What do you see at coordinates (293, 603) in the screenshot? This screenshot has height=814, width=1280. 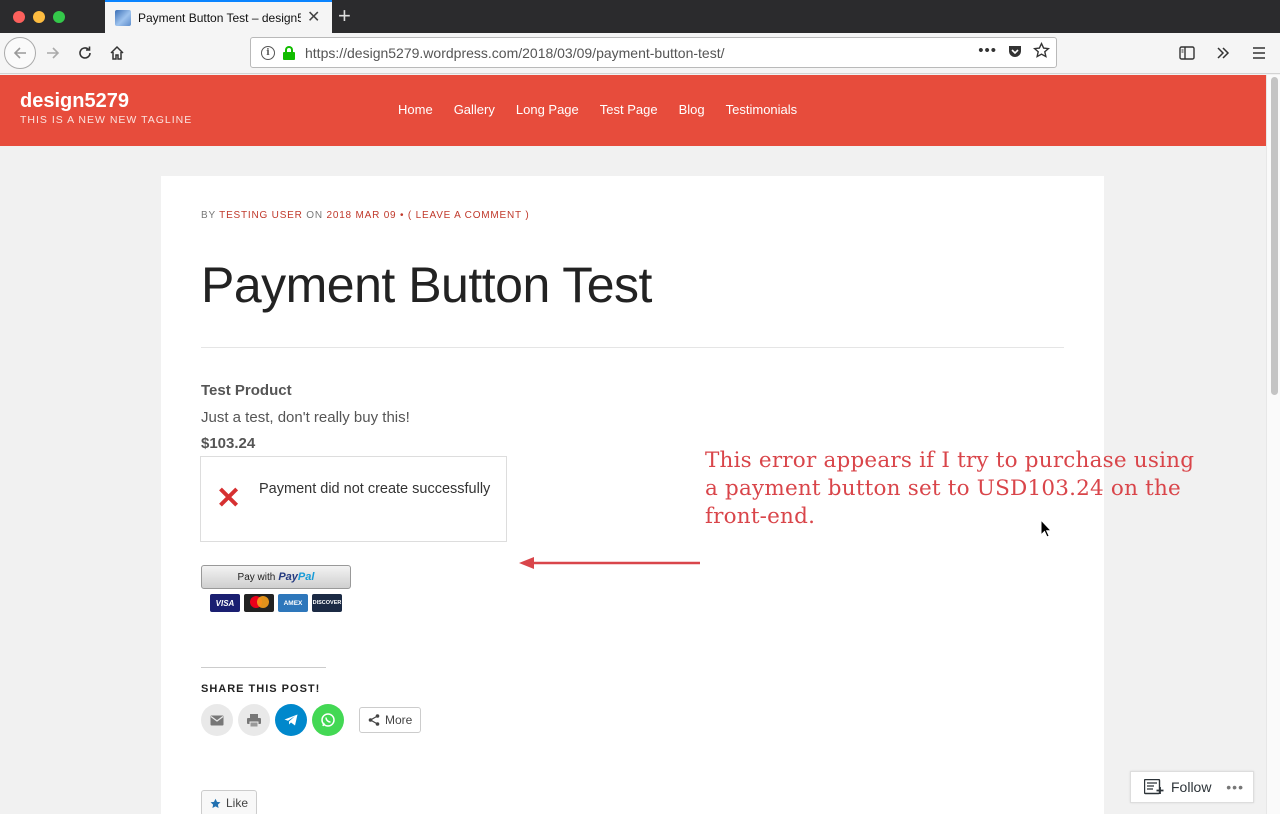 I see `amex-icon: AMEX` at bounding box center [293, 603].